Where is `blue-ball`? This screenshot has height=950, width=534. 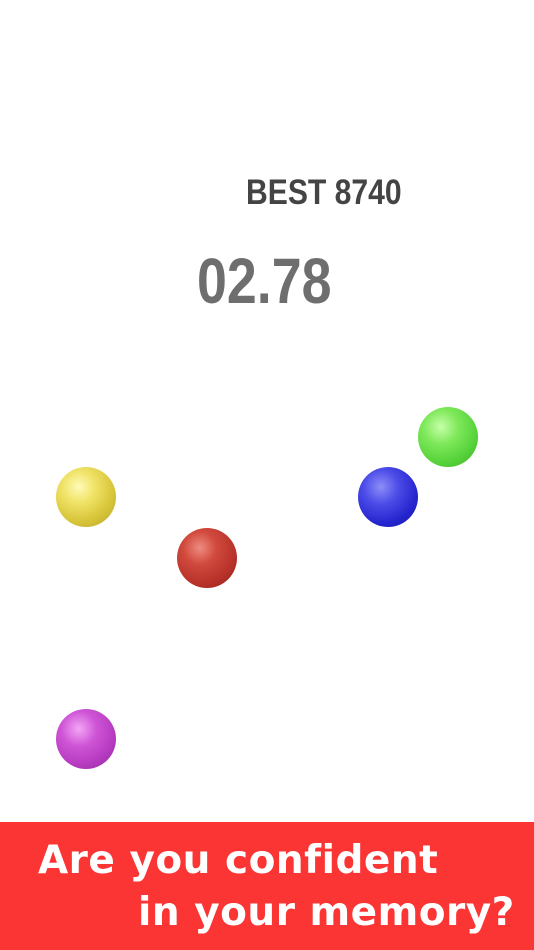 blue-ball is located at coordinates (388, 497).